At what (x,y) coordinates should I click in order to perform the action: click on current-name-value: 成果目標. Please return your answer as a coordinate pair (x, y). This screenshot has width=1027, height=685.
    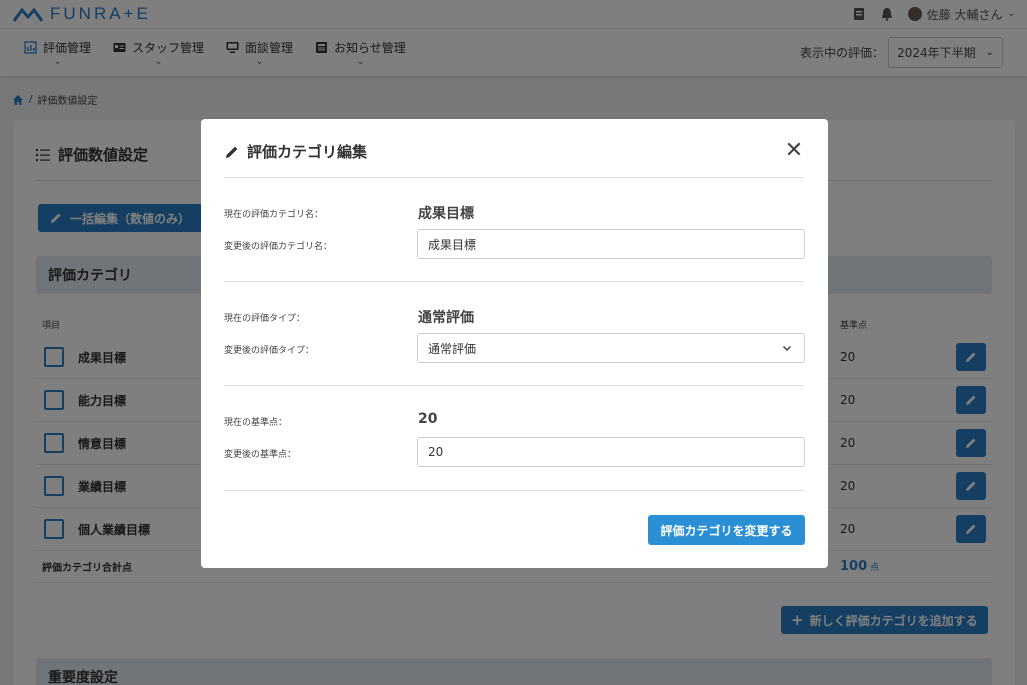
    Looking at the image, I should click on (446, 214).